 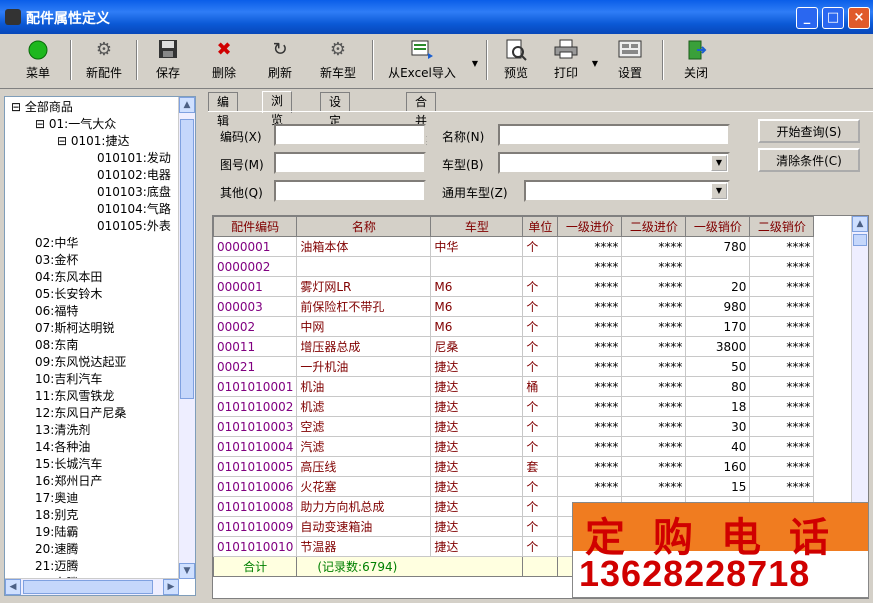 What do you see at coordinates (13, 587) in the screenshot?
I see `scroll-left-button: ◀` at bounding box center [13, 587].